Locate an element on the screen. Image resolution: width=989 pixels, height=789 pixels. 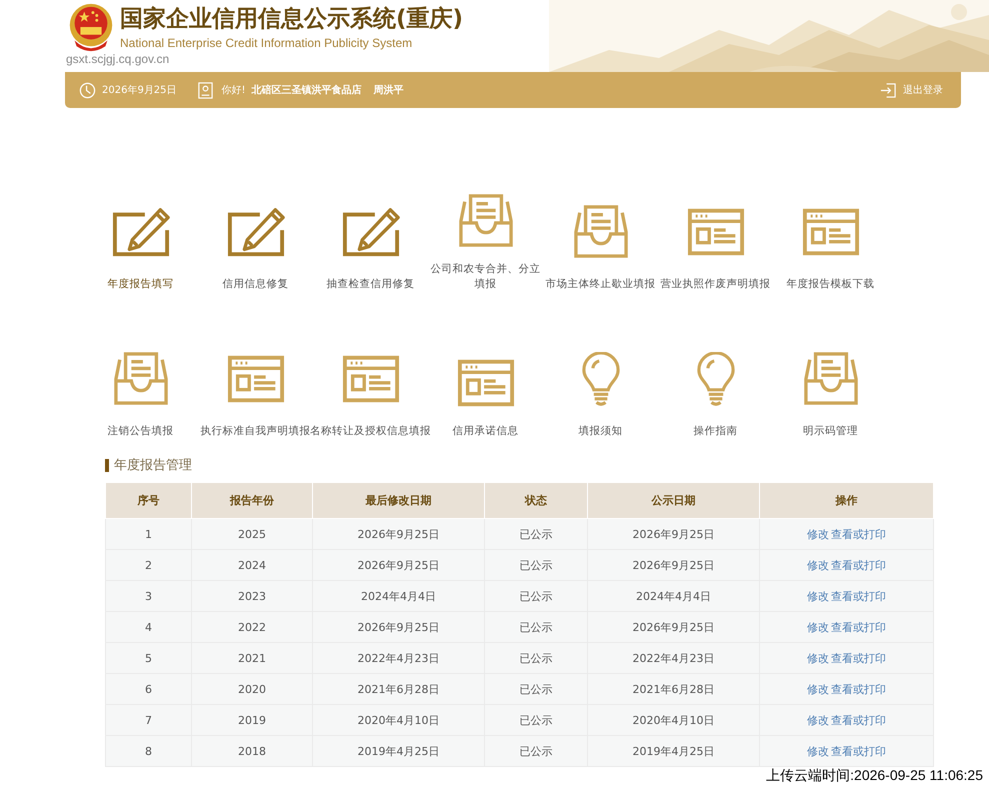
tile-link: 公司和农专合并、分立填报 is located at coordinates (486, 277).